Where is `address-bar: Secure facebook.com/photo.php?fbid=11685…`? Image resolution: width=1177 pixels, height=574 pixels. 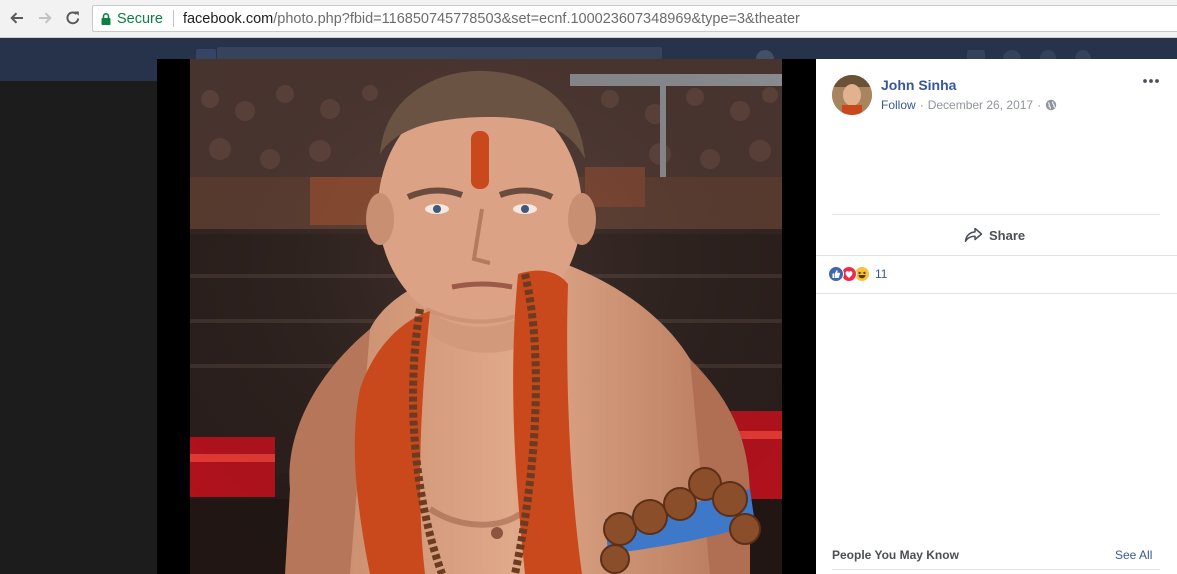 address-bar: Secure facebook.com/photo.php?fbid=11685… is located at coordinates (634, 18).